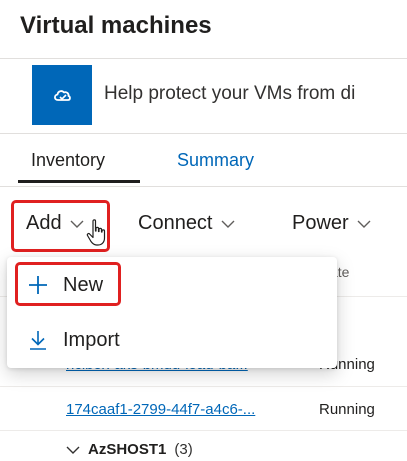 This screenshot has width=407, height=461. Describe the element at coordinates (91, 339) in the screenshot. I see `menu-item-label: Import` at that location.